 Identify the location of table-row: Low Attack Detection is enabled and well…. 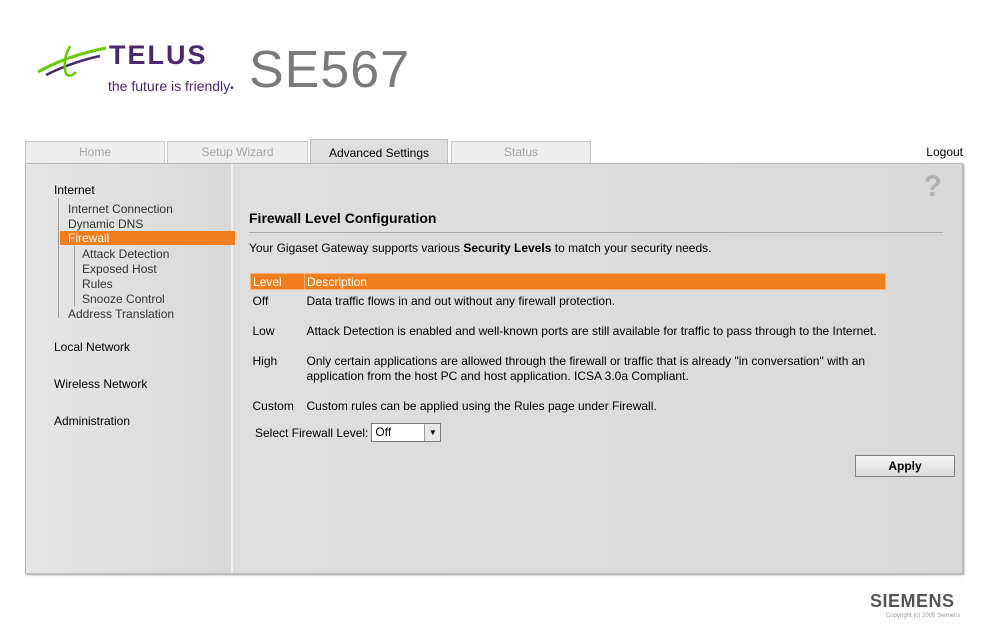
(568, 334).